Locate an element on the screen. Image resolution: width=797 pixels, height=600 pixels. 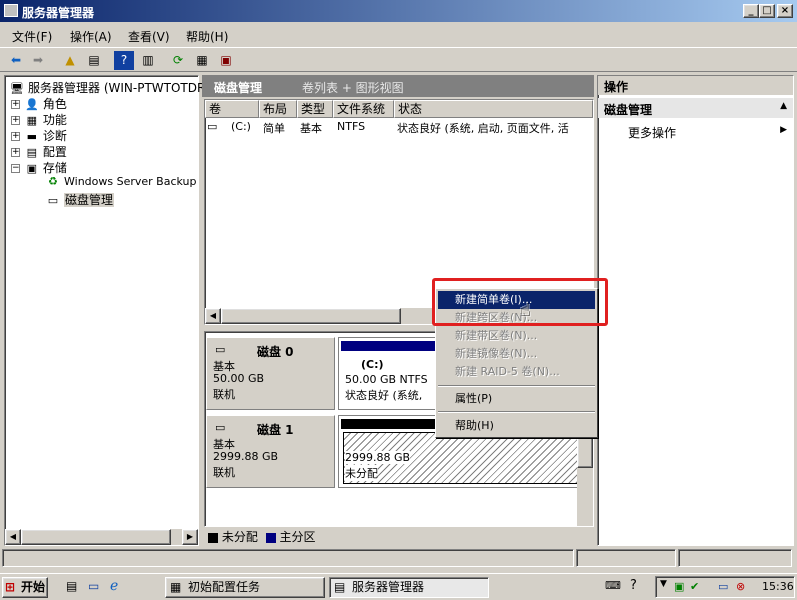
more-actions-link: 更多操作 is located at coordinates (652, 132).